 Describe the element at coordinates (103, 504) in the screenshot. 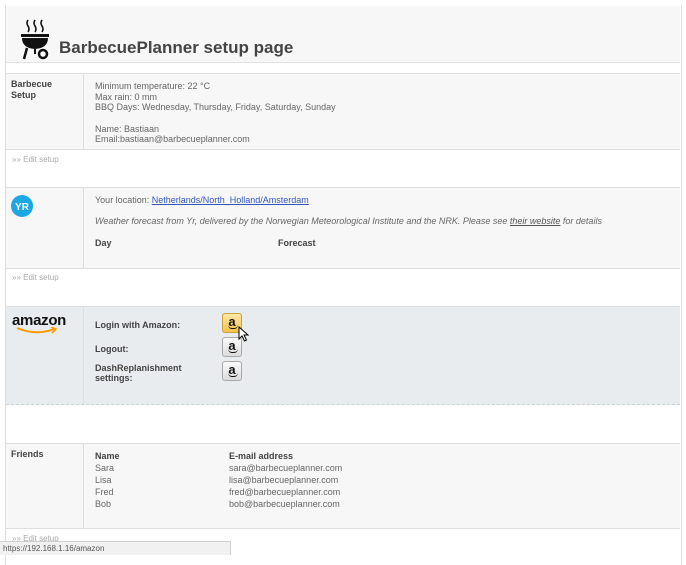

I see `friend-name: Bob` at that location.